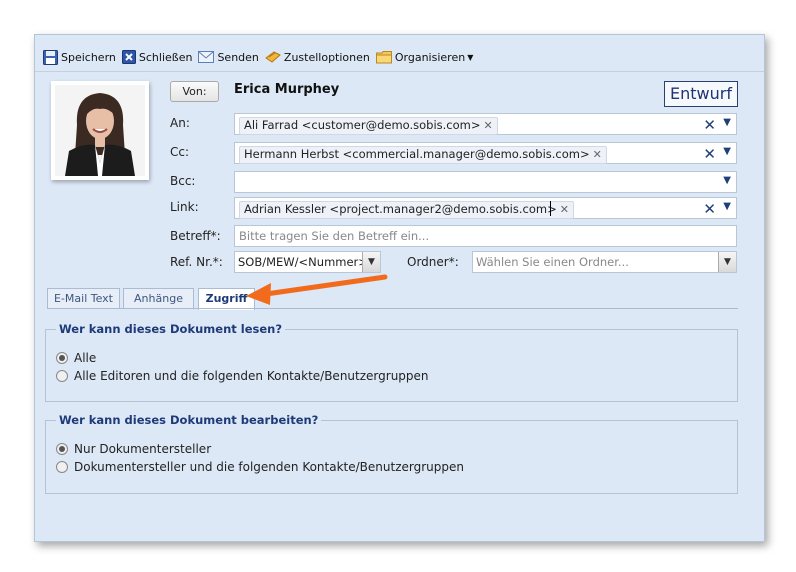  What do you see at coordinates (128, 57) in the screenshot?
I see `close-icon` at bounding box center [128, 57].